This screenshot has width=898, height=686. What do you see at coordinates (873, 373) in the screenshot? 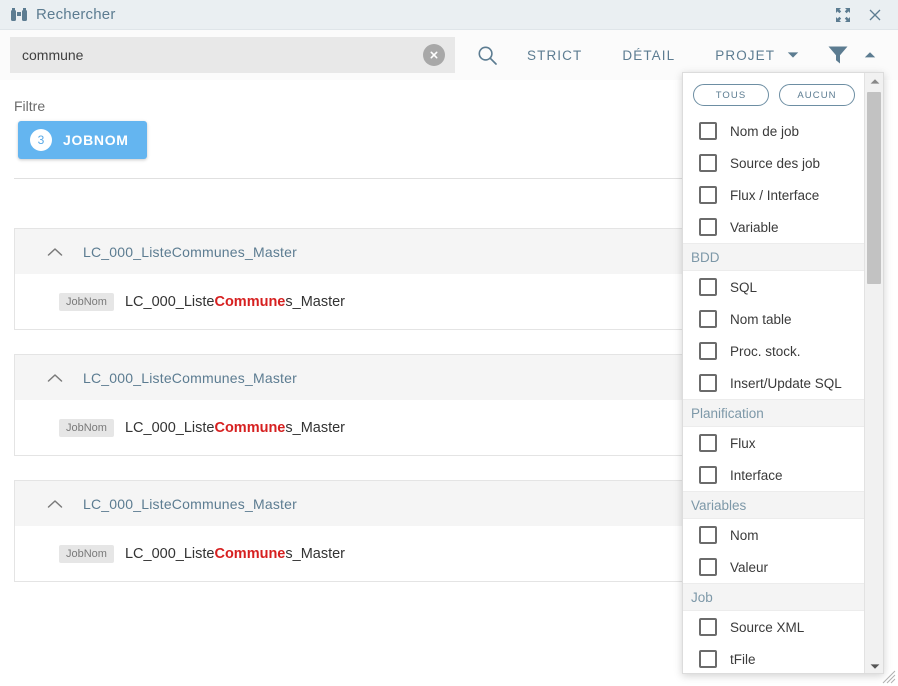
I see `dropdown-scrollbar` at bounding box center [873, 373].